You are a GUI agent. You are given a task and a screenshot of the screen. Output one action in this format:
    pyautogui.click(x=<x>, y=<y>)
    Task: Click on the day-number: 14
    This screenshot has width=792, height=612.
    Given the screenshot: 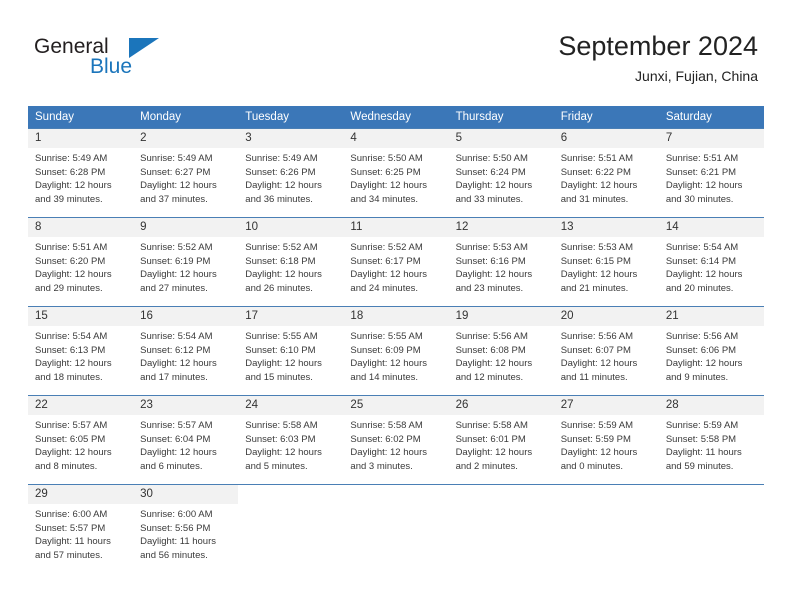 What is the action you would take?
    pyautogui.click(x=711, y=227)
    